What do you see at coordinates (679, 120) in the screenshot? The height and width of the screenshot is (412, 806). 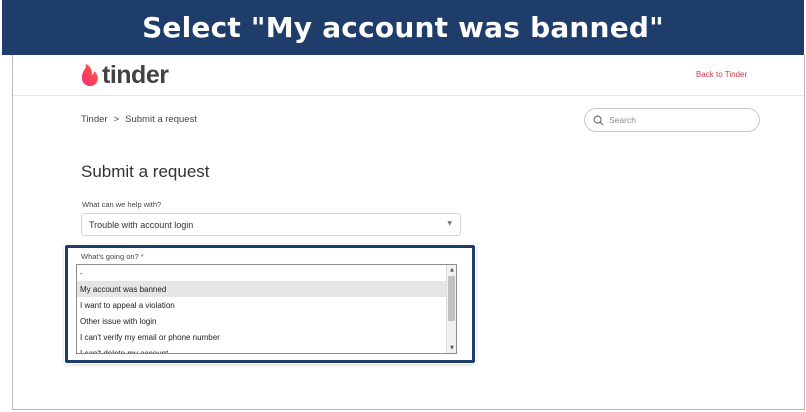 I see `search-input` at bounding box center [679, 120].